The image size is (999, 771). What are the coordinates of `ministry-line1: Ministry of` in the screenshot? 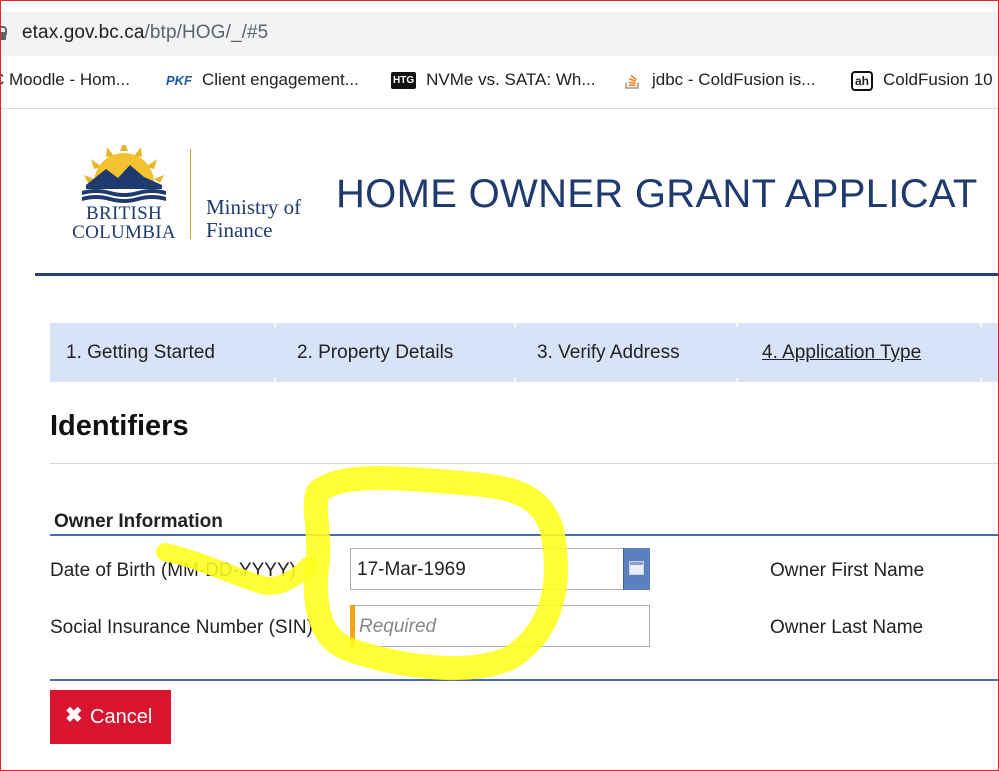 It's located at (254, 207).